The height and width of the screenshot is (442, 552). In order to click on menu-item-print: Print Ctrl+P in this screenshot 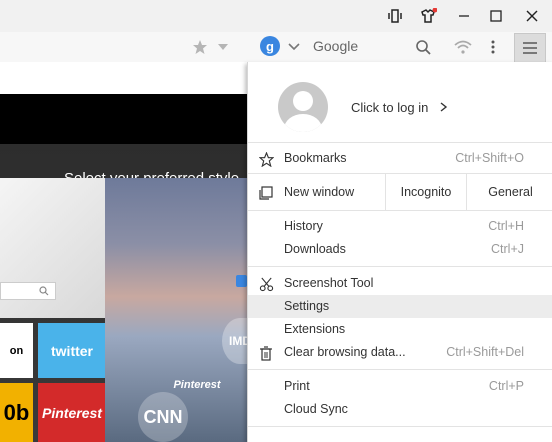, I will do `click(400, 386)`.